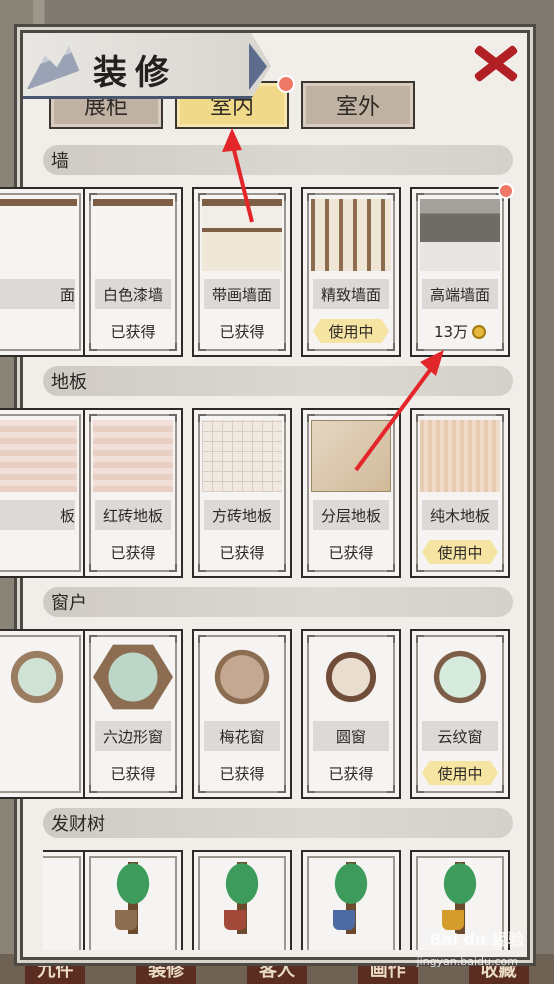 Image resolution: width=554 pixels, height=984 pixels. I want to click on card-name: 纯木地板, so click(460, 515).